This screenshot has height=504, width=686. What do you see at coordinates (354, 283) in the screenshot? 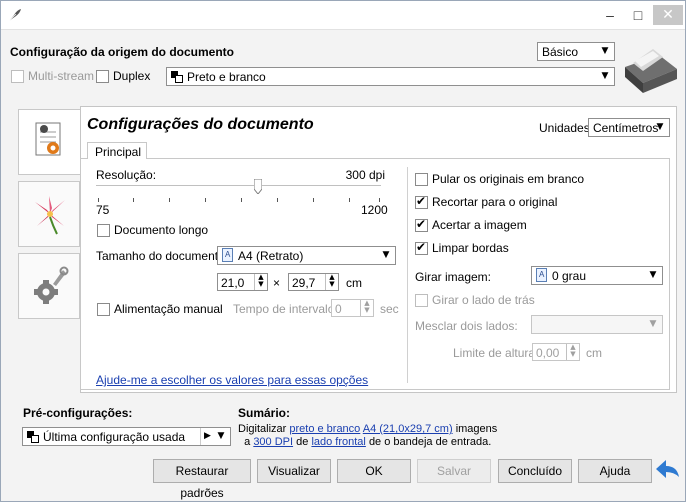
I see `size-unit-label: cm` at bounding box center [354, 283].